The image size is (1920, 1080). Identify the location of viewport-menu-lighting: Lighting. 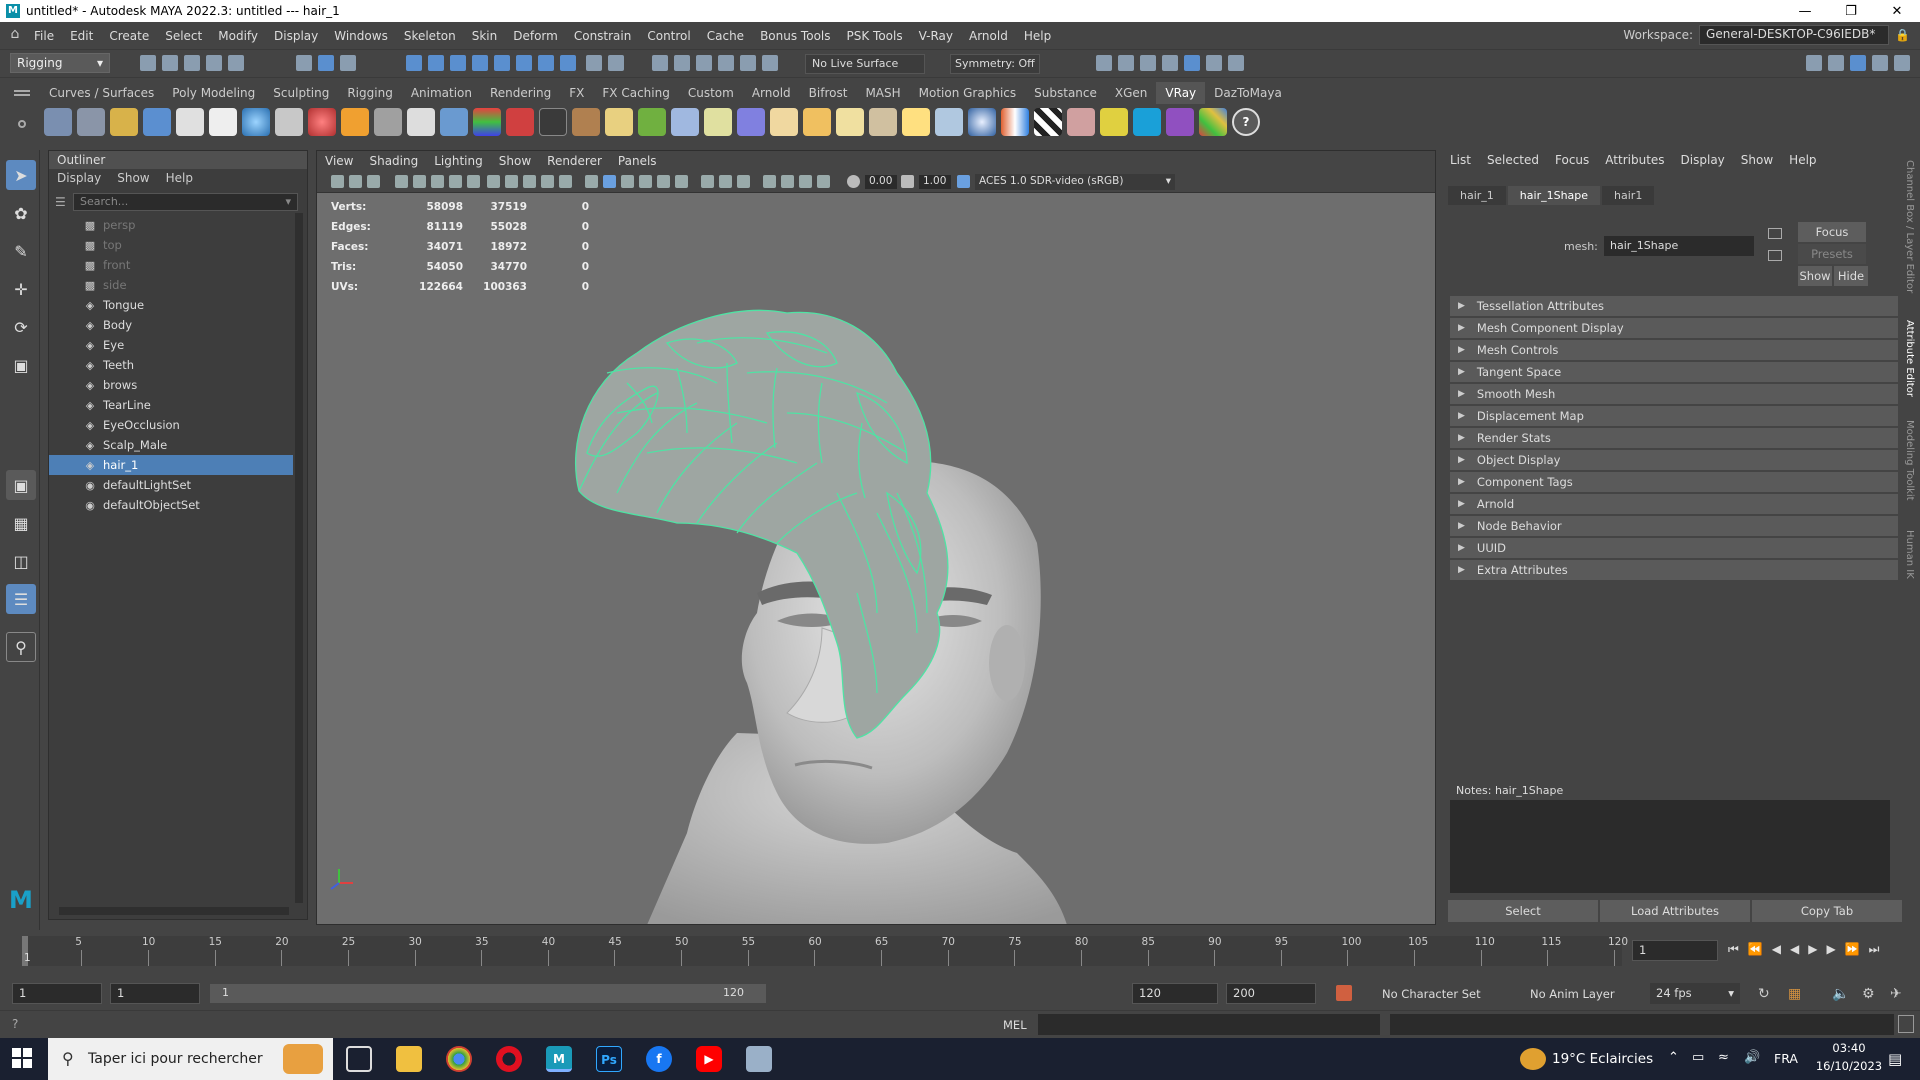
(458, 161).